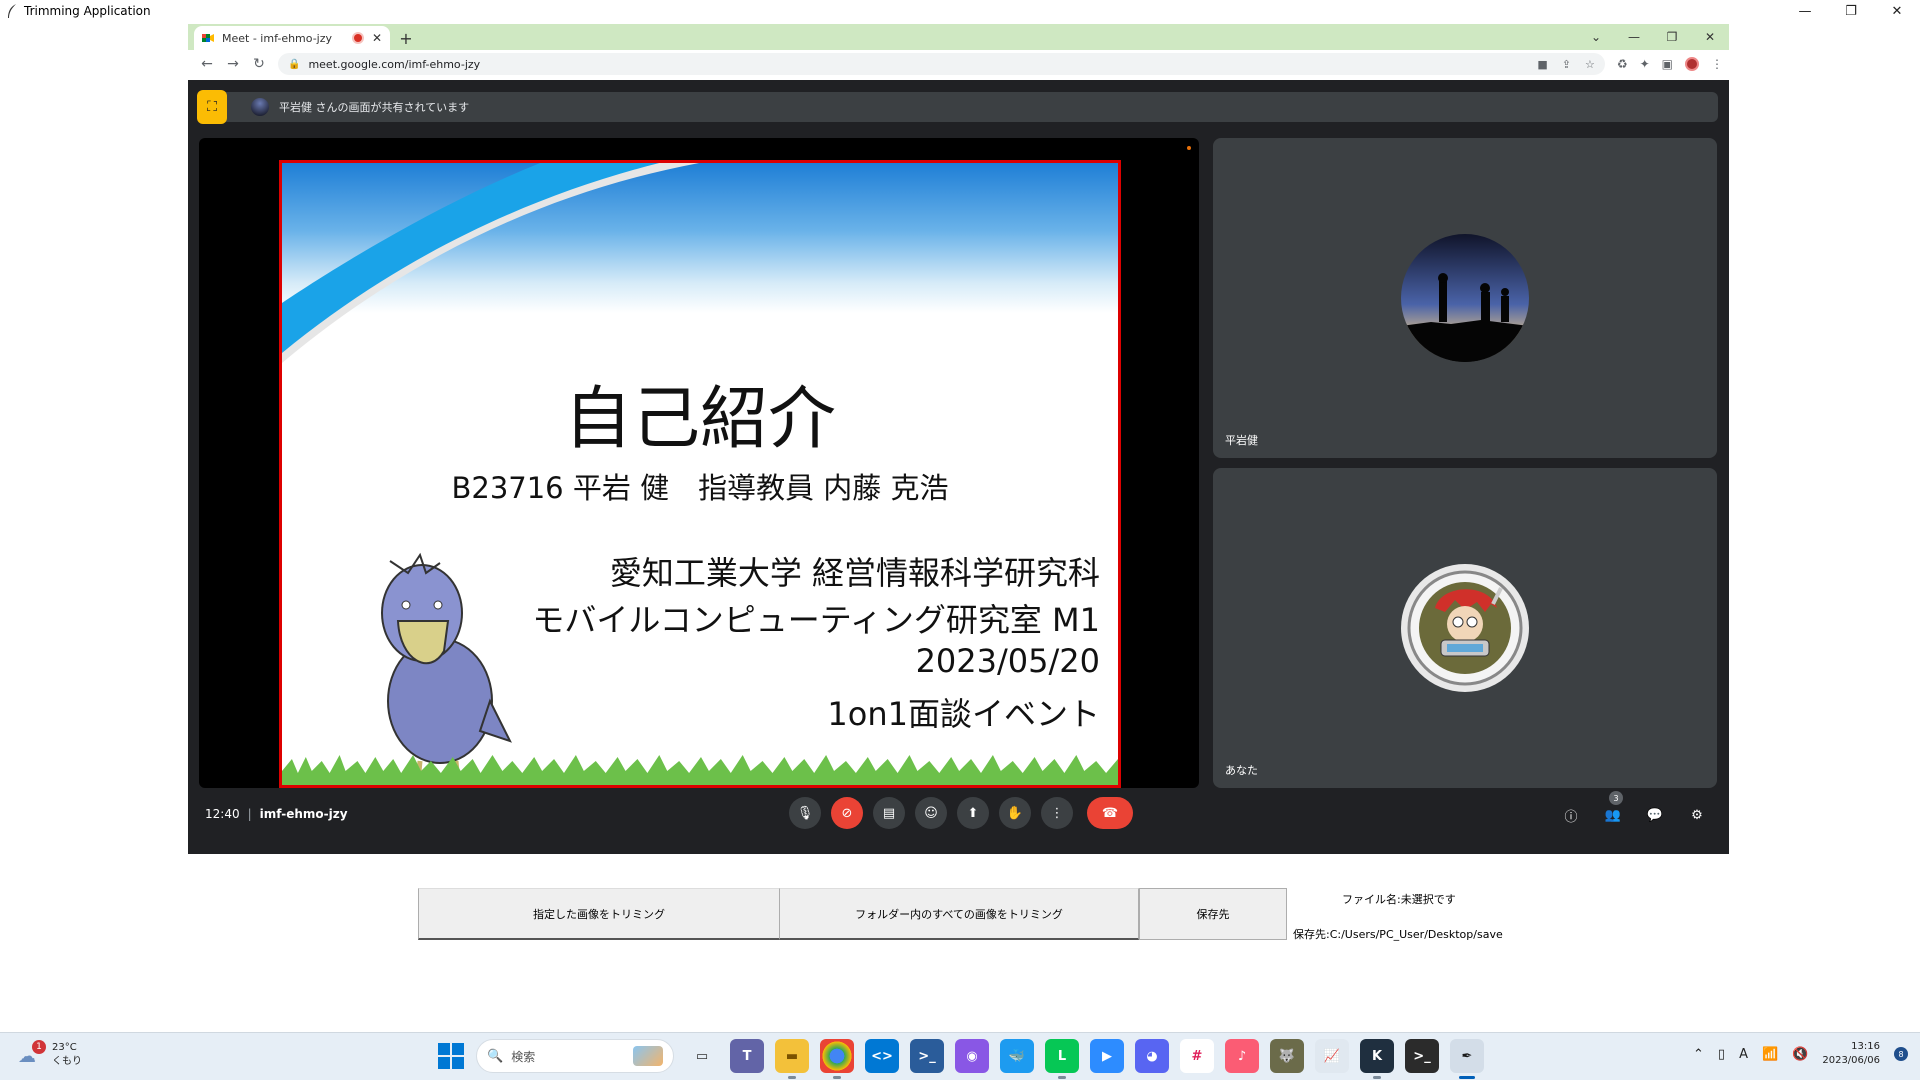 This screenshot has width=1920, height=1080. Describe the element at coordinates (377, 38) in the screenshot. I see `tab-close-icon: ✕` at that location.